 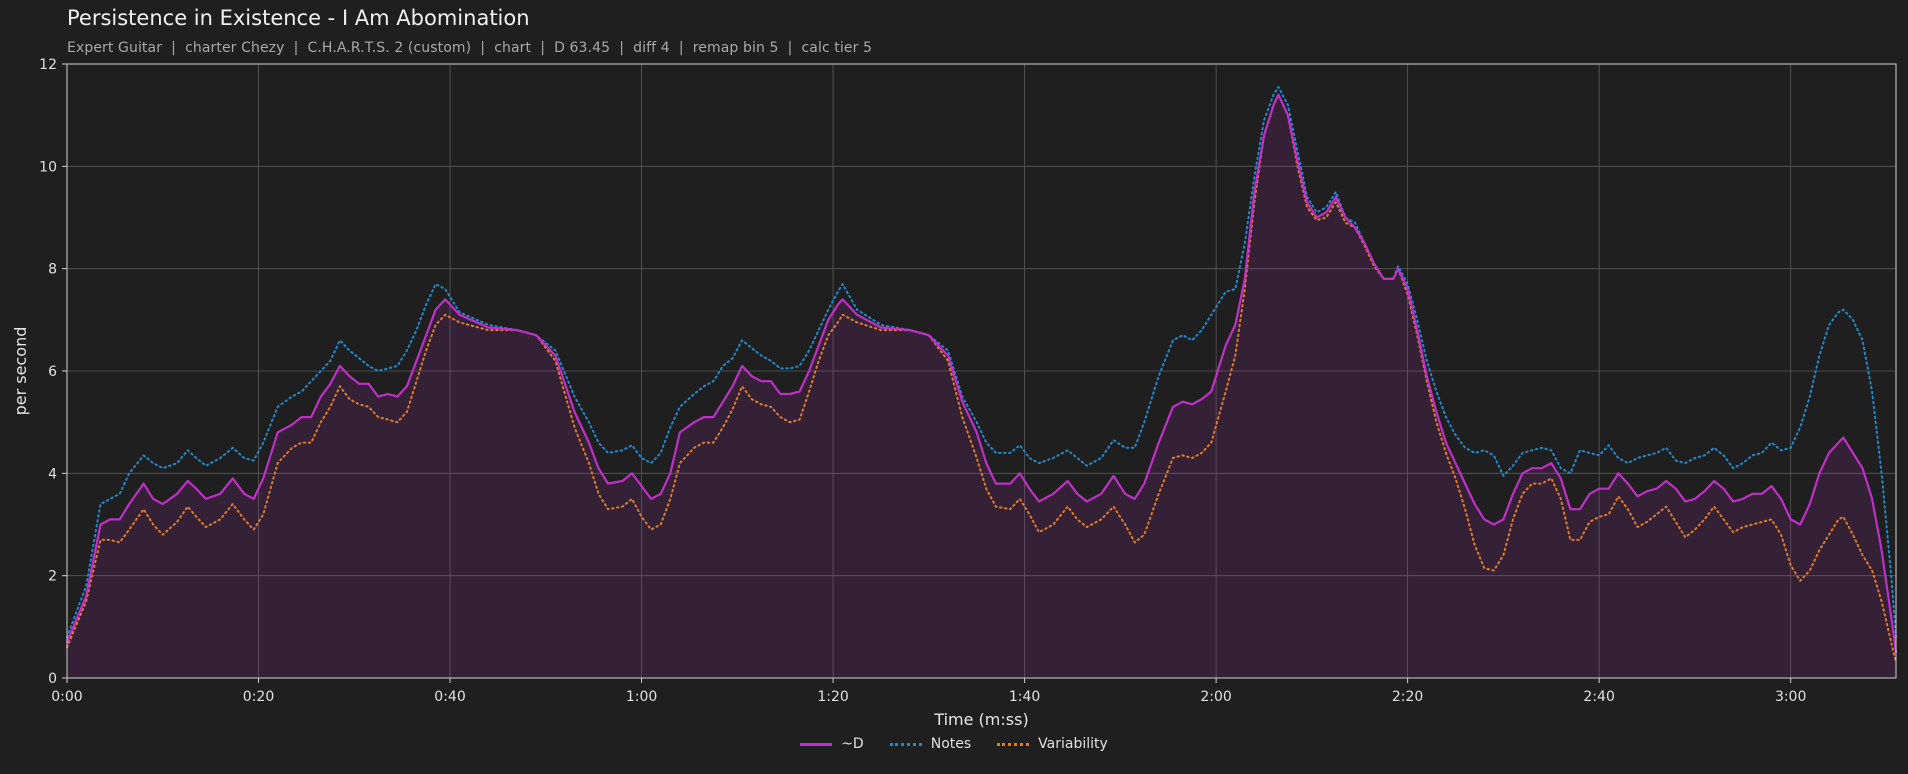 I want to click on x-tick-label: 0:20, so click(x=258, y=697).